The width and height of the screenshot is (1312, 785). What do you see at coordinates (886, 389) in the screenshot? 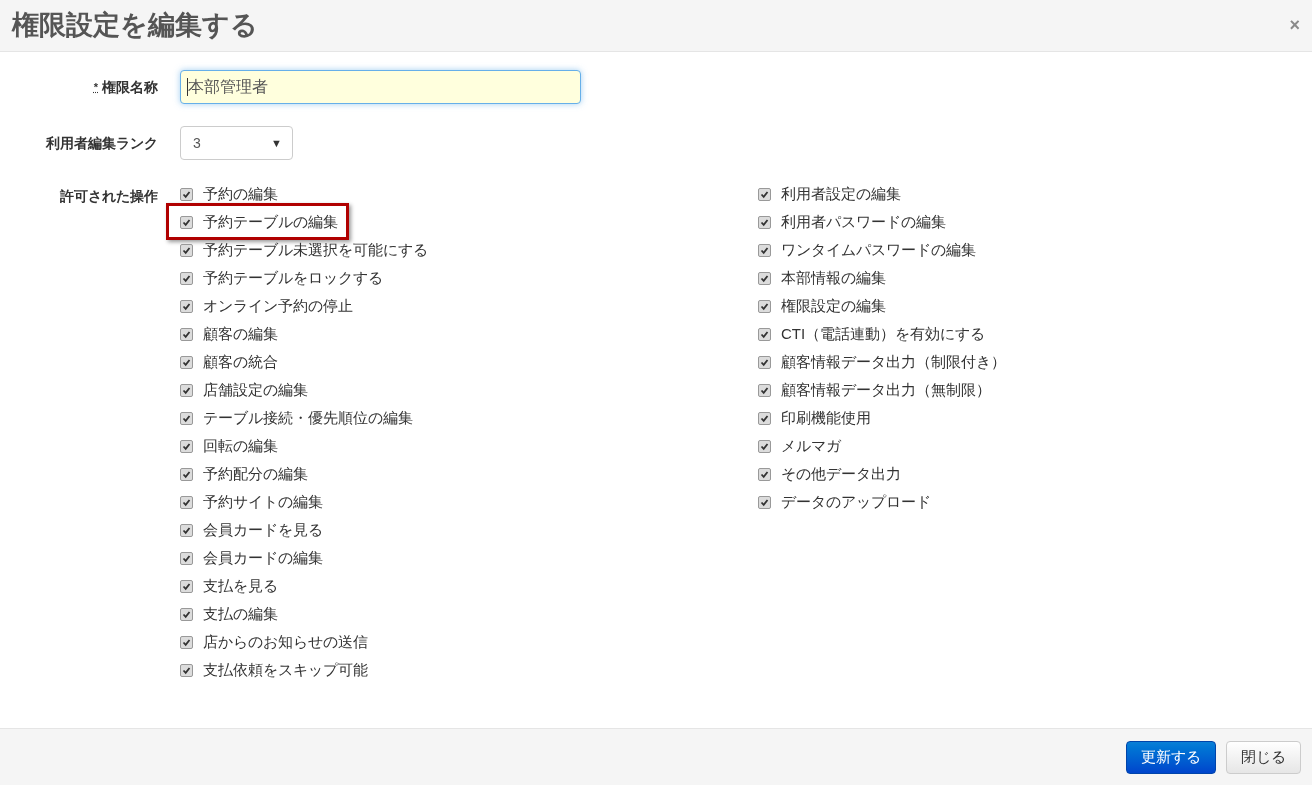
I see `permission-label: 顧客情報データ出力（無制限）` at bounding box center [886, 389].